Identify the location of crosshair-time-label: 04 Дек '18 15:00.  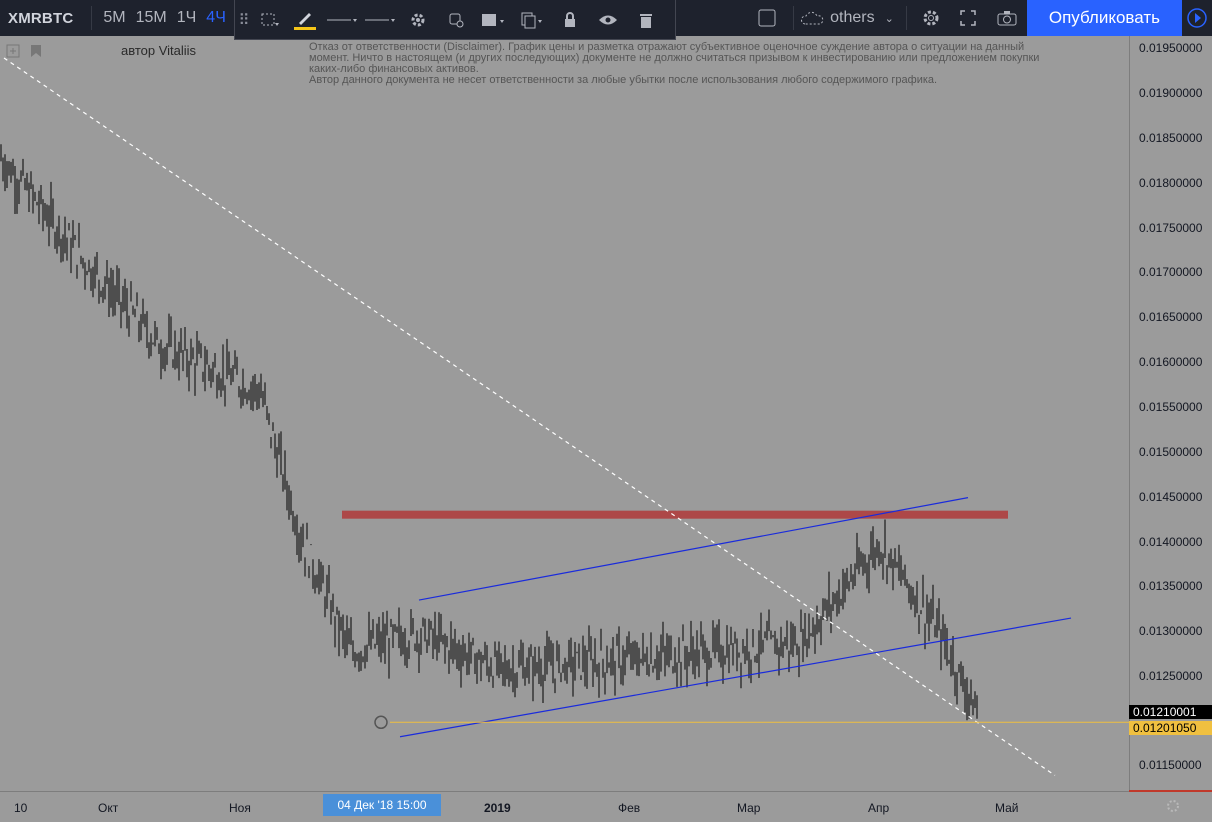
(382, 805).